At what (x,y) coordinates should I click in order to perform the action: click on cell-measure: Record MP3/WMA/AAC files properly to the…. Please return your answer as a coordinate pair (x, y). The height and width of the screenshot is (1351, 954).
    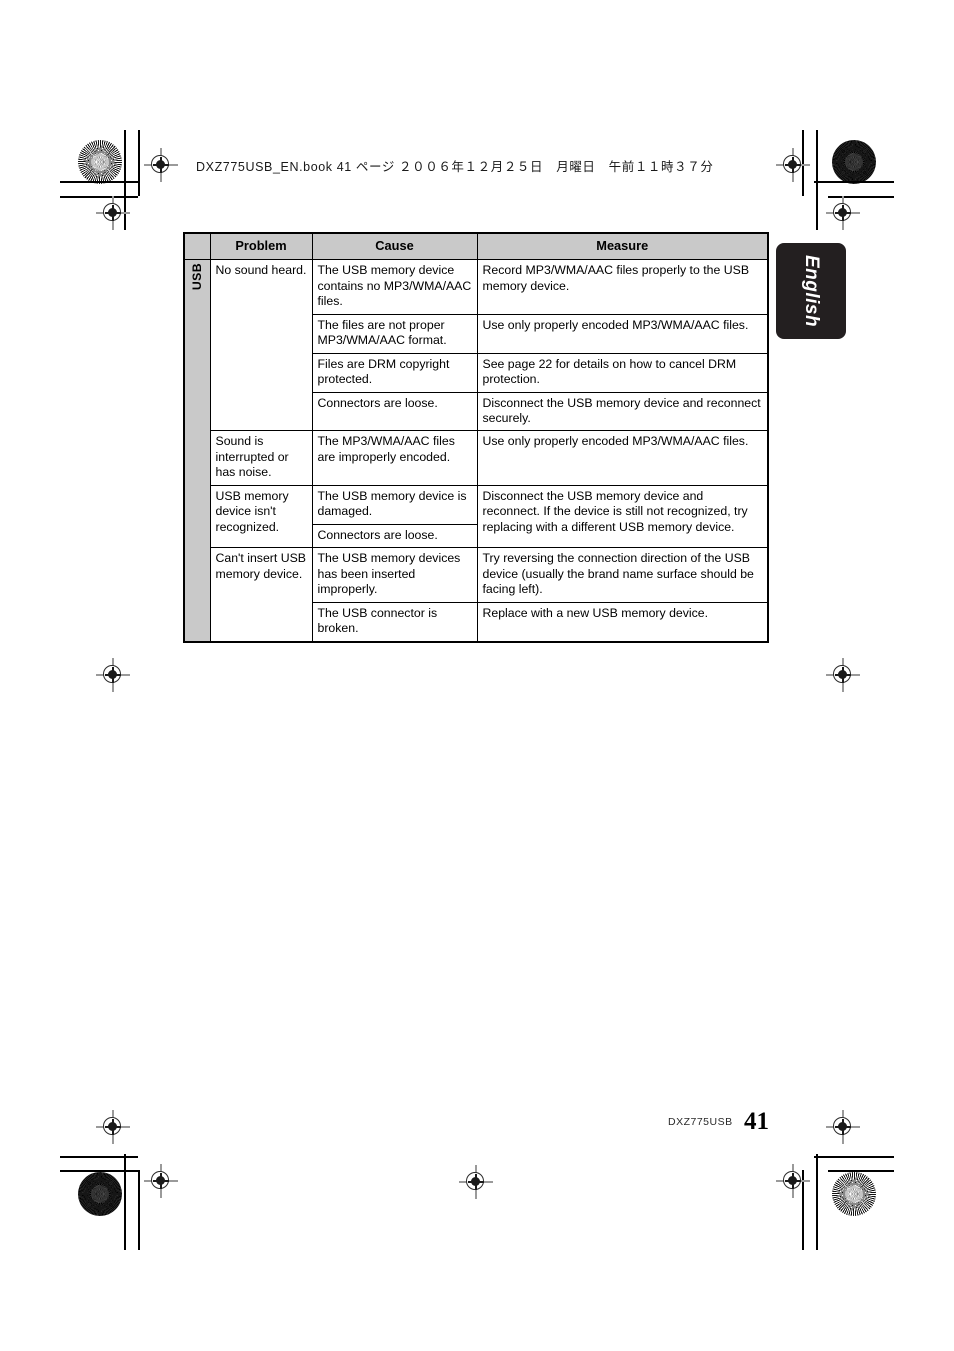
    Looking at the image, I should click on (622, 287).